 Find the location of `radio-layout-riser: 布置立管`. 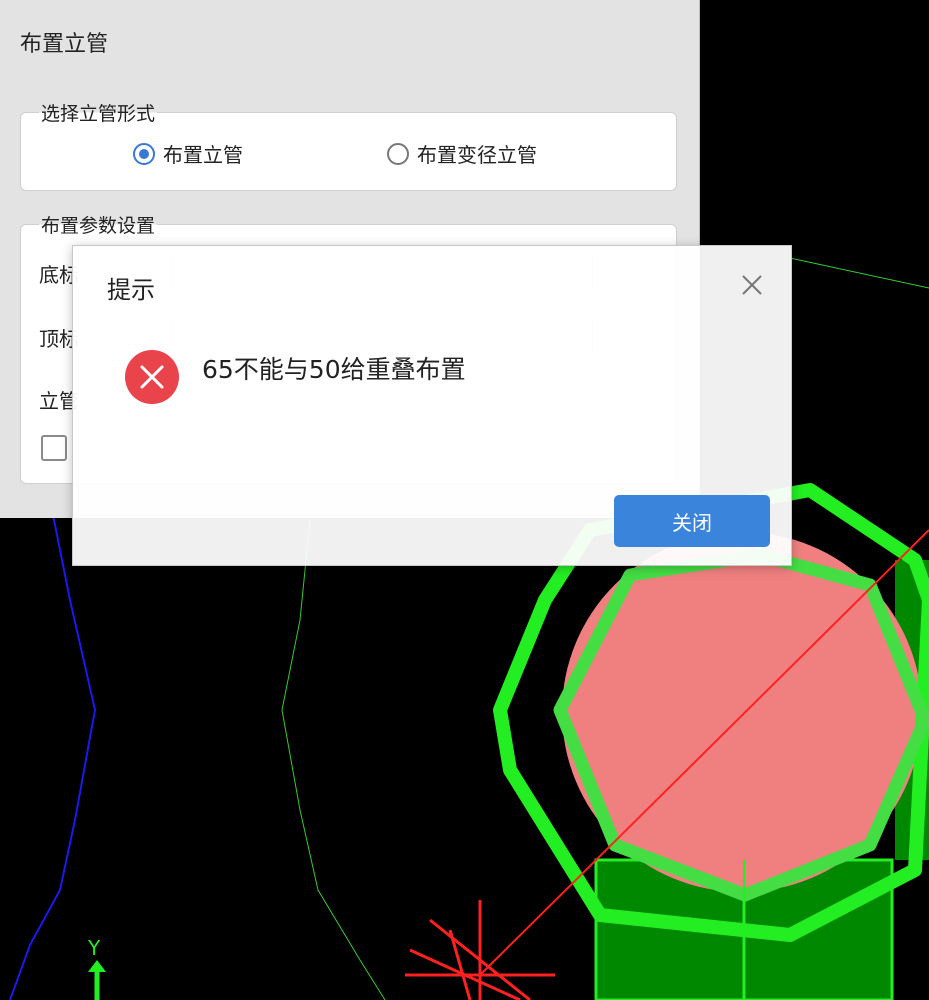

radio-layout-riser: 布置立管 is located at coordinates (188, 153).